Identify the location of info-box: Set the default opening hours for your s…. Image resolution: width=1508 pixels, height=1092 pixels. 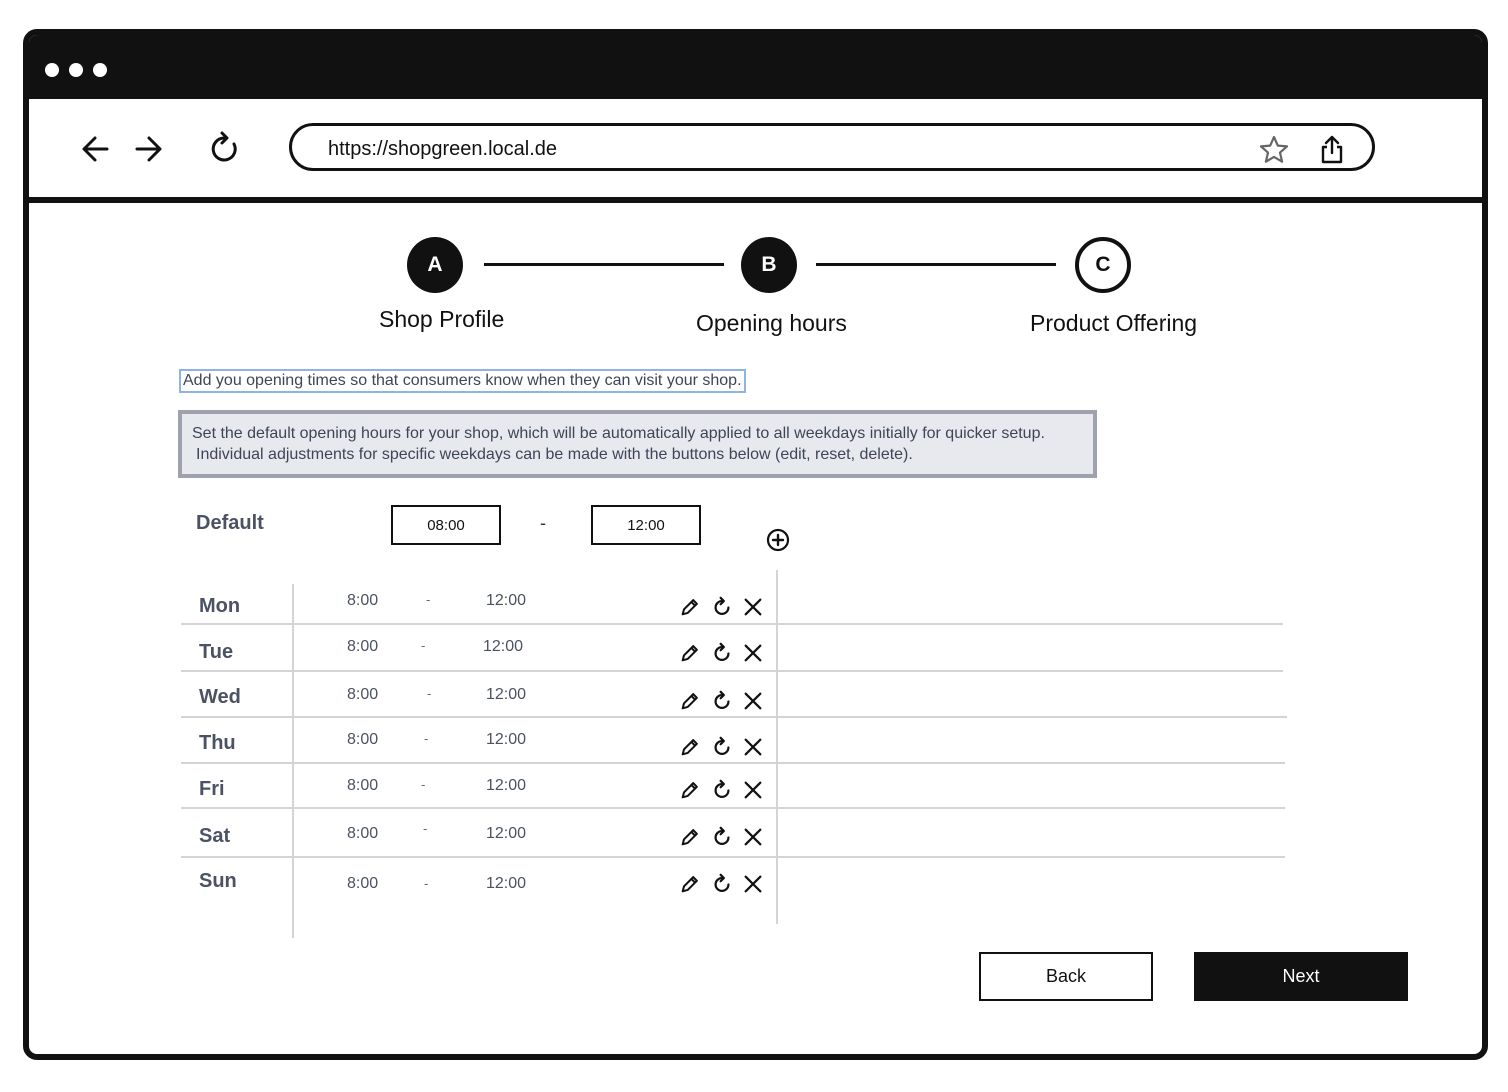
(637, 444).